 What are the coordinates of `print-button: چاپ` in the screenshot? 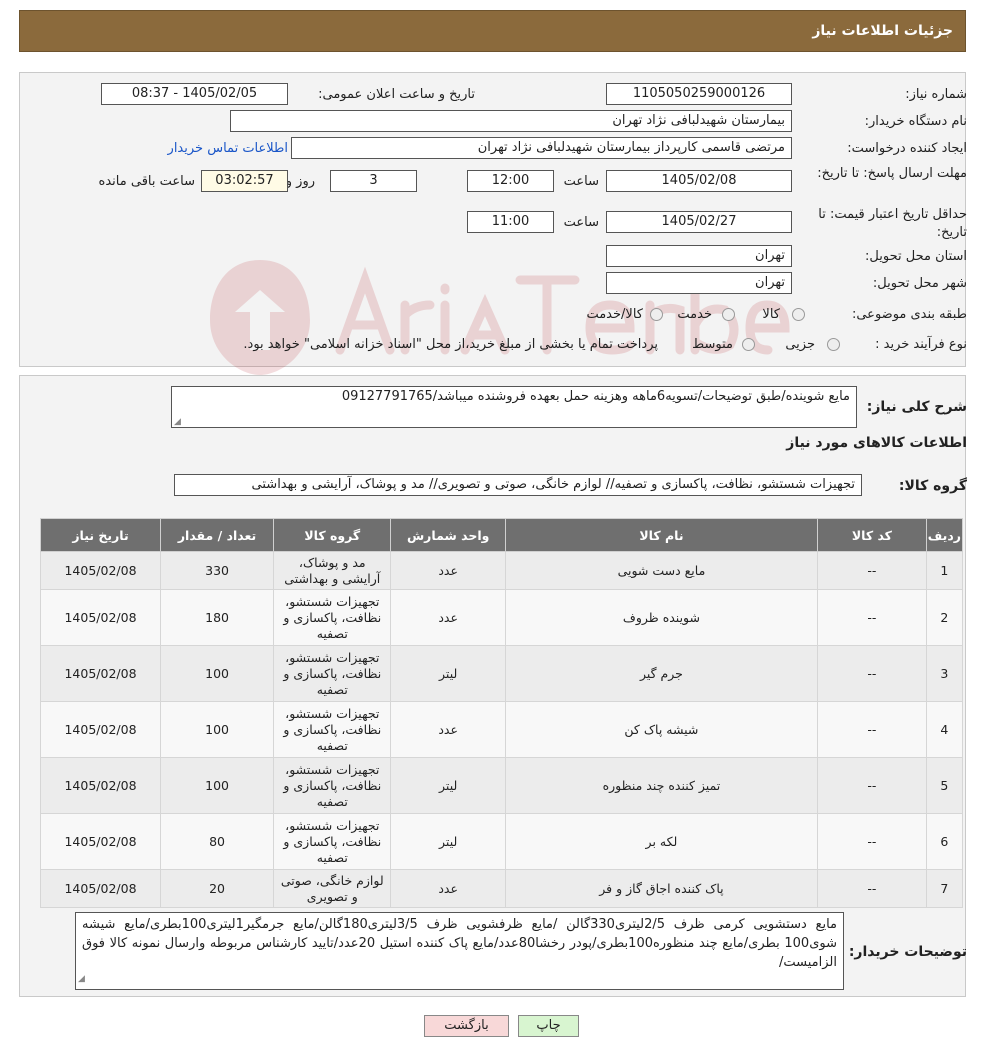 It's located at (548, 1026).